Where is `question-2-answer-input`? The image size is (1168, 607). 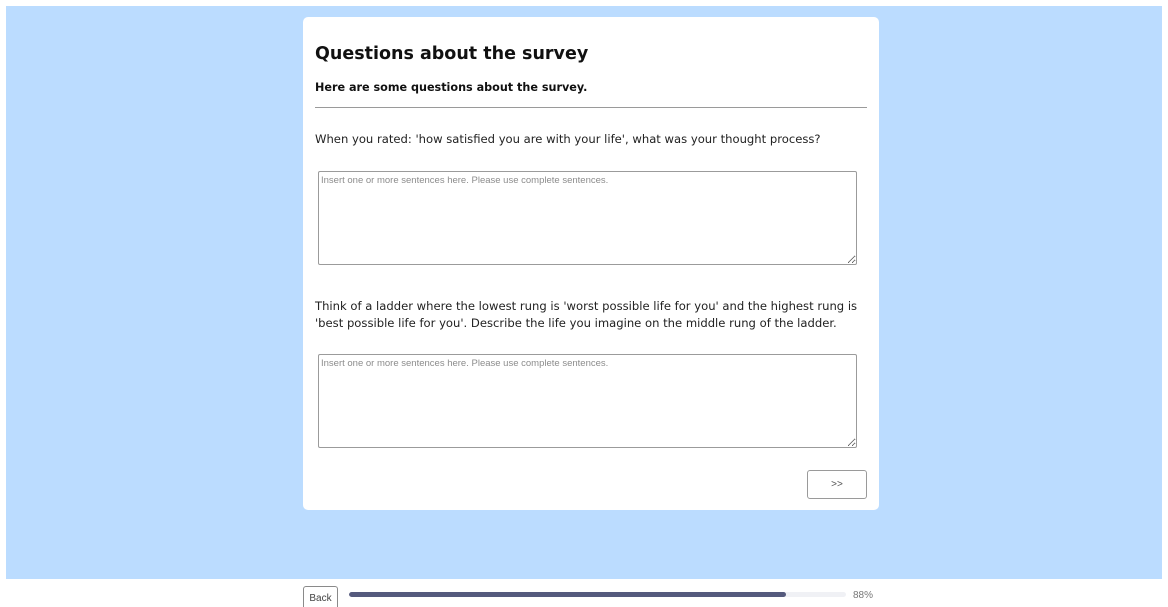 question-2-answer-input is located at coordinates (587, 401).